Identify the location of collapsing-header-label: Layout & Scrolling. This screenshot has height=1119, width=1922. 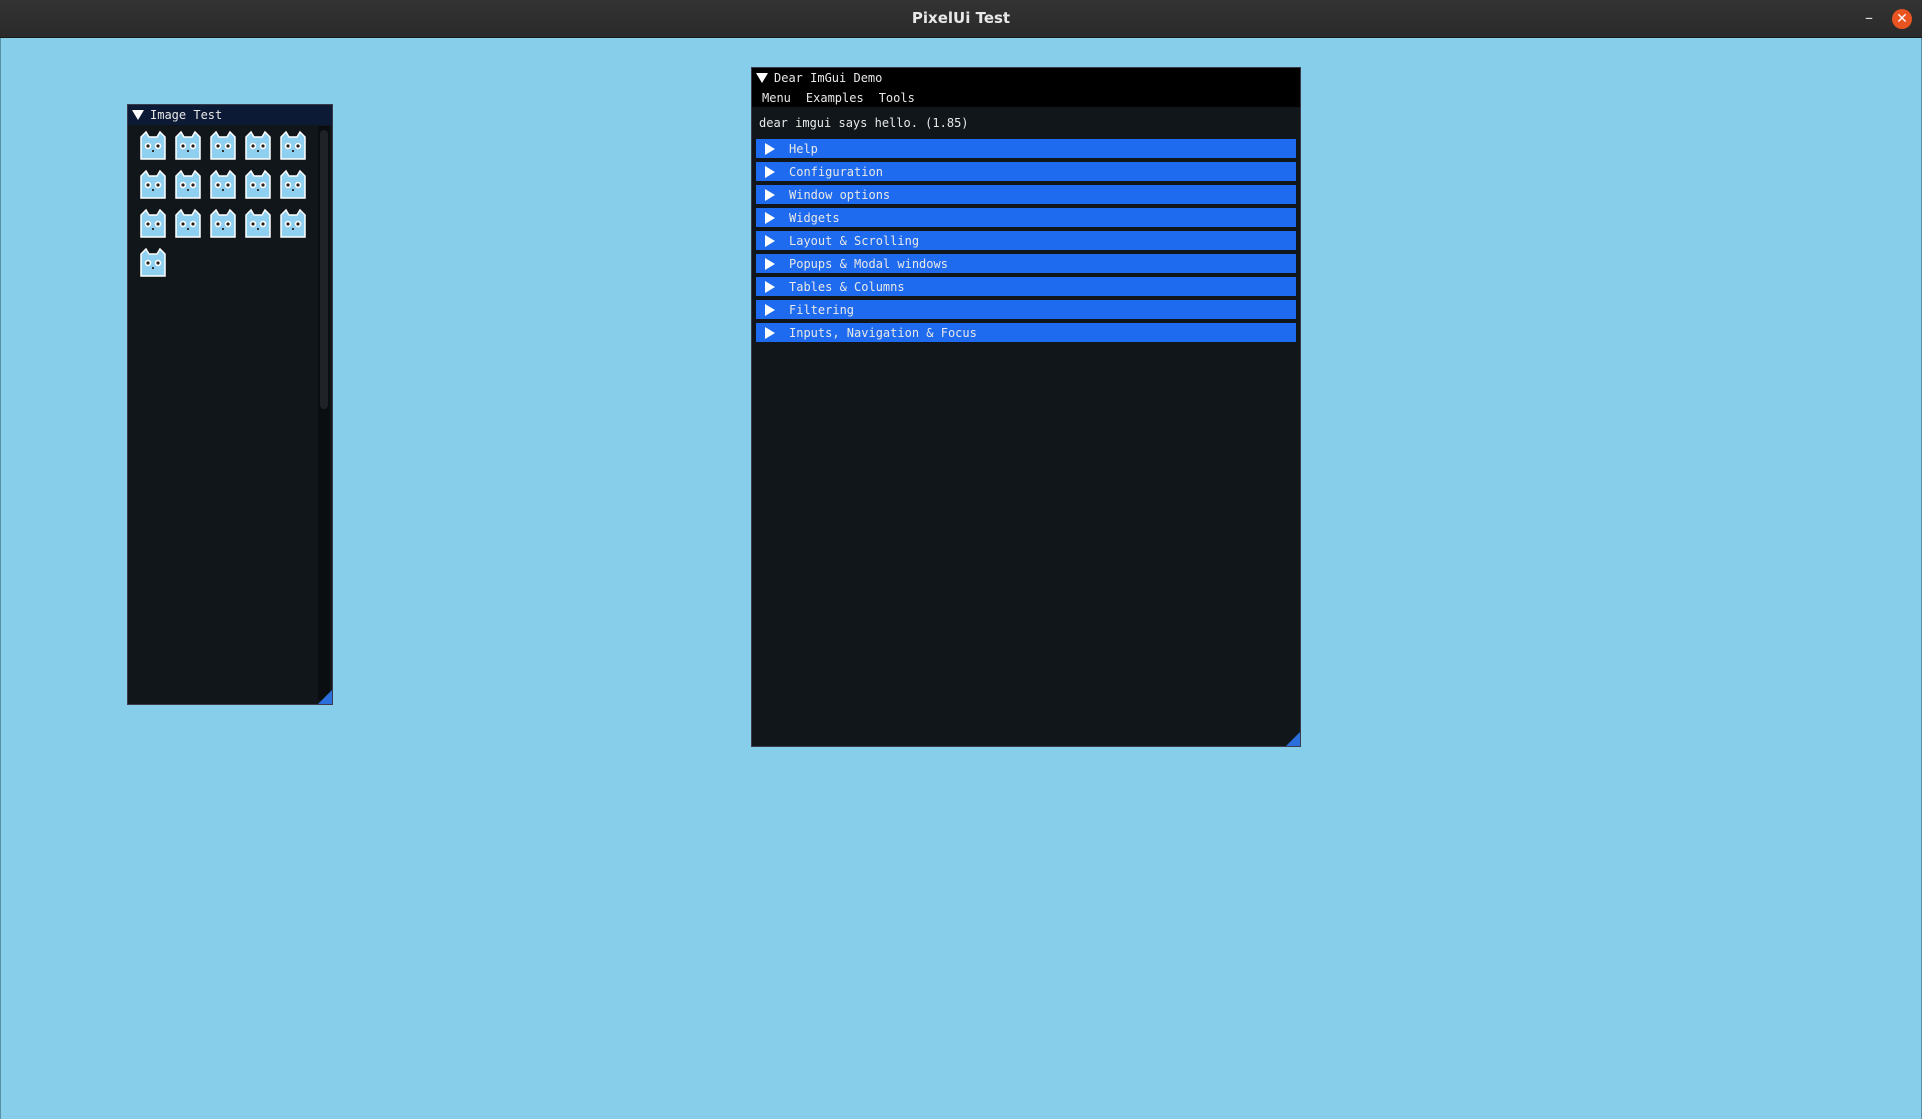
(854, 240).